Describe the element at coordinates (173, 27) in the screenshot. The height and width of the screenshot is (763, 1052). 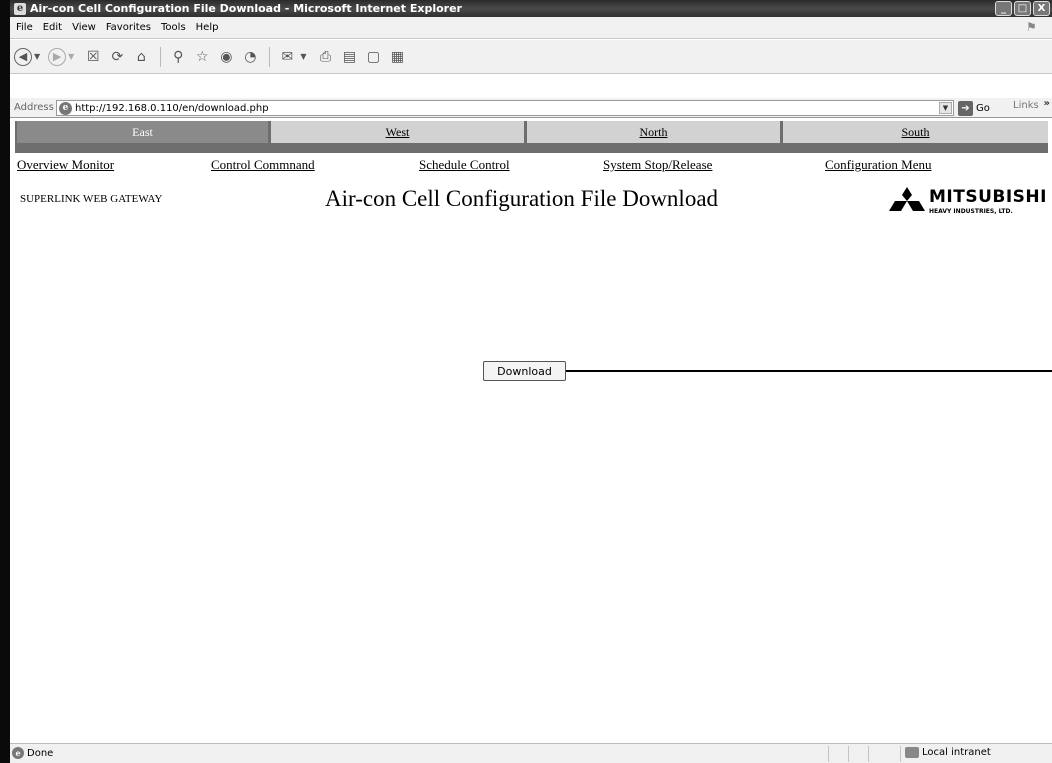
I see `menu-tools: Tools` at that location.